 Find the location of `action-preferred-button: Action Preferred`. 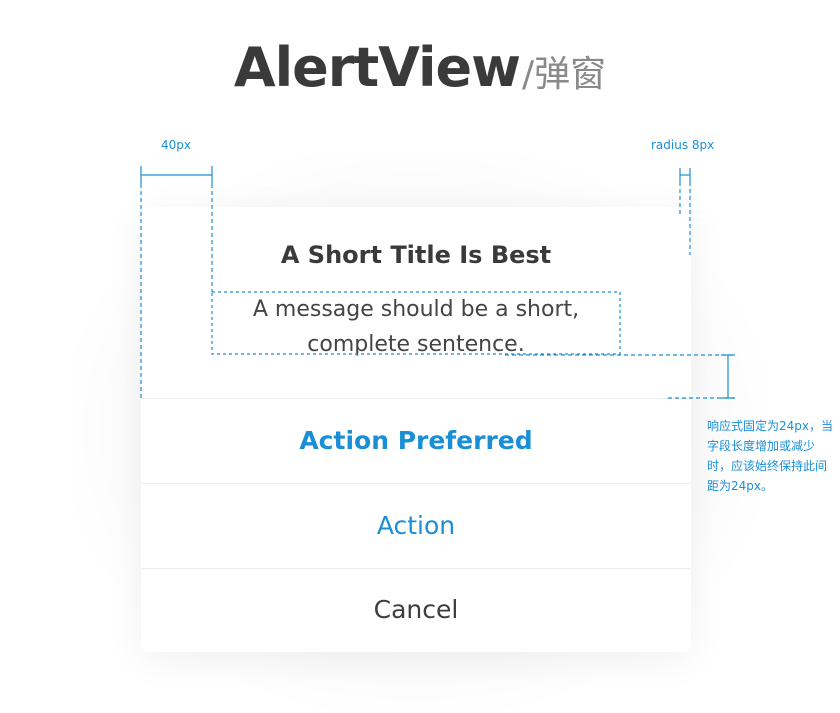

action-preferred-button: Action Preferred is located at coordinates (416, 441).